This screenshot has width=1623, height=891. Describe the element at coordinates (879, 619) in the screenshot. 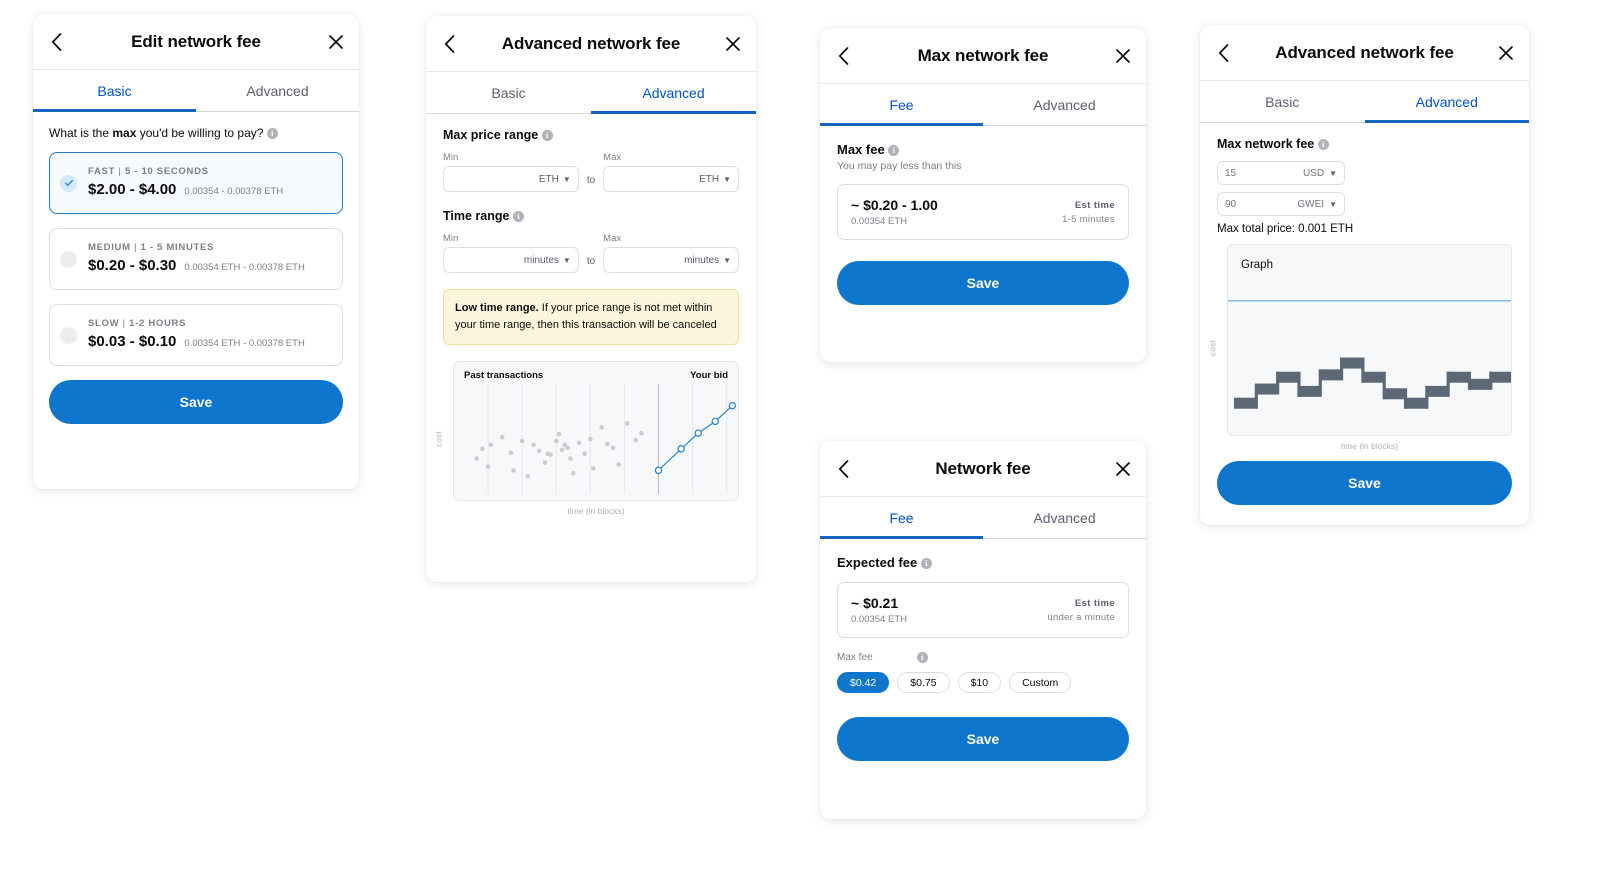

I see `expected-fee-eth: 0.00354 ETH` at that location.